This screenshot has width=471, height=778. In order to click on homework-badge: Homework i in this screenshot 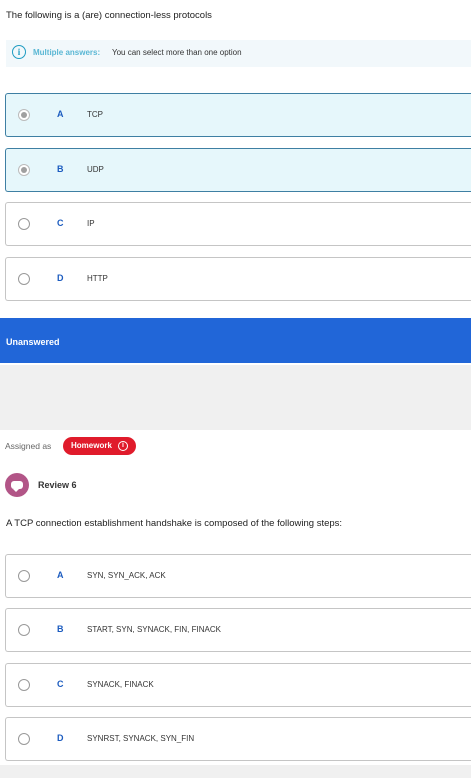, I will do `click(99, 446)`.